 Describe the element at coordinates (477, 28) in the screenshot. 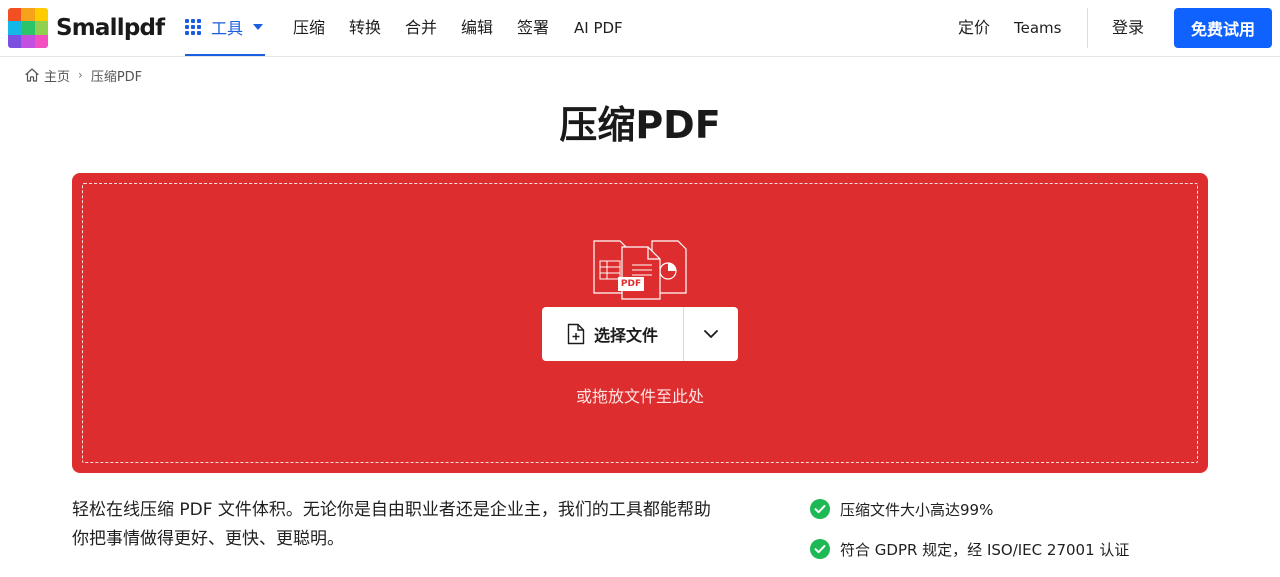

I see `nav-link-edit: 编辑` at that location.